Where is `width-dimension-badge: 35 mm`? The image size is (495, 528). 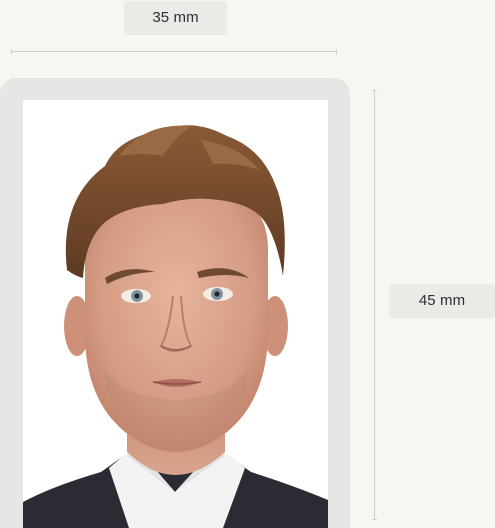
width-dimension-badge: 35 mm is located at coordinates (175, 18).